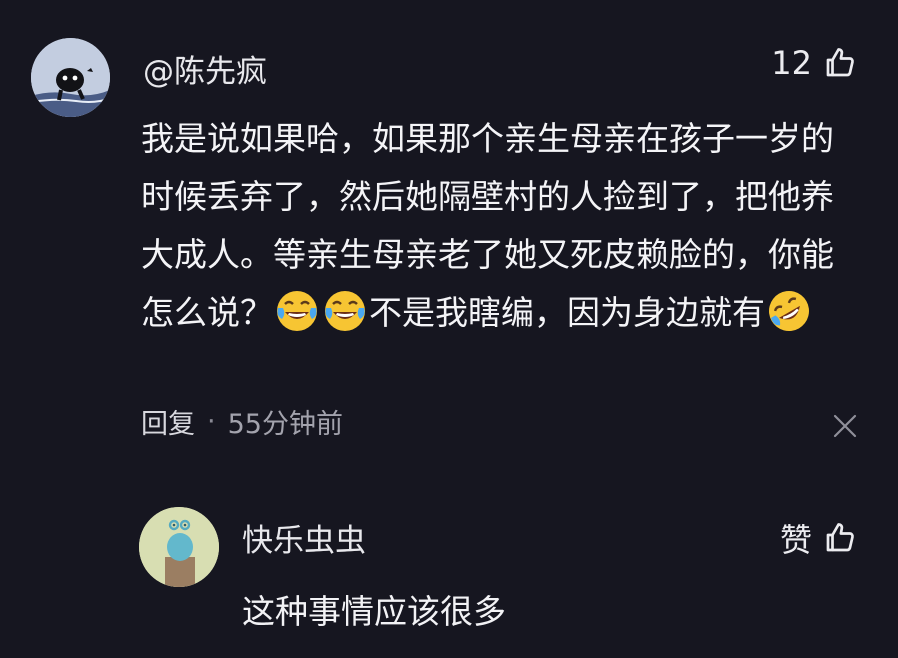 The height and width of the screenshot is (658, 898). What do you see at coordinates (814, 63) in the screenshot?
I see `like-button: 12` at bounding box center [814, 63].